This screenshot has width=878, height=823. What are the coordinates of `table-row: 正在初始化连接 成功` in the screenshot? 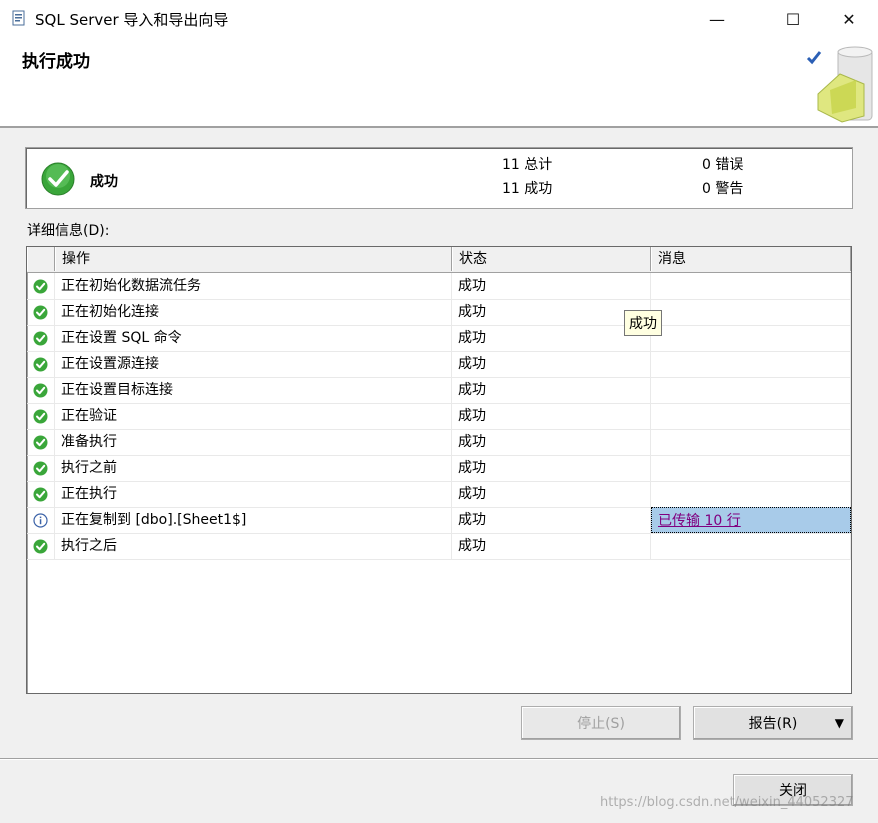 It's located at (439, 312).